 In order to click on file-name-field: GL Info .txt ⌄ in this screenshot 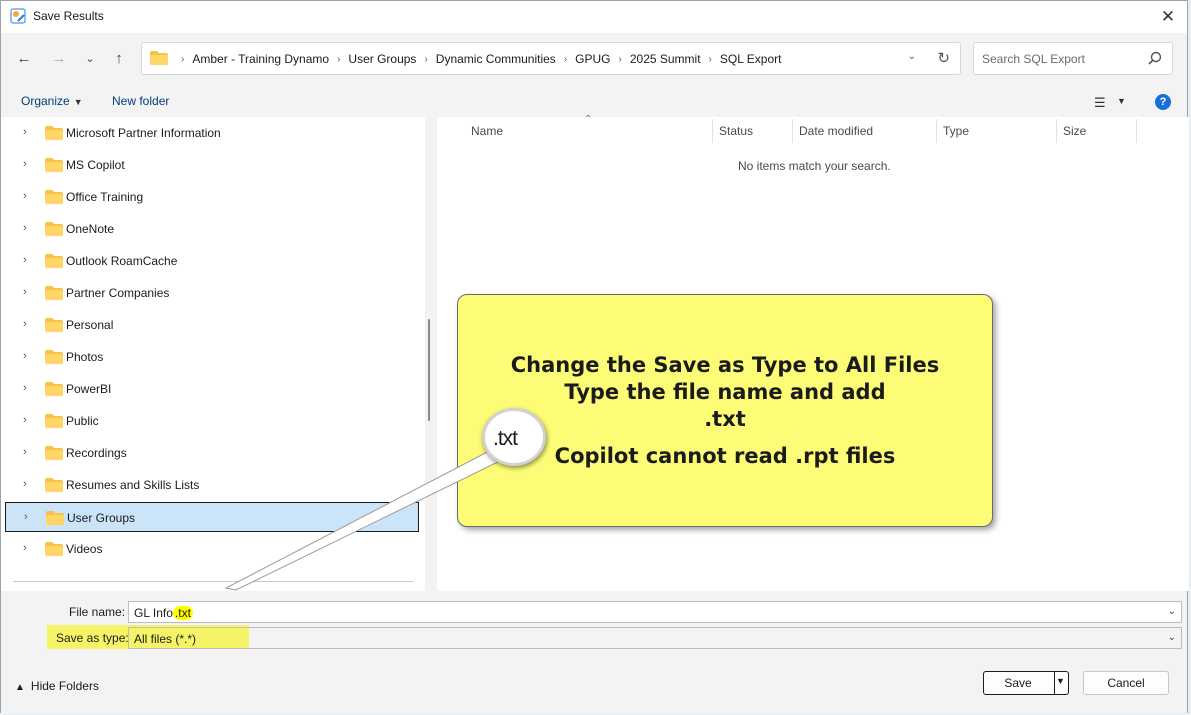, I will do `click(655, 612)`.